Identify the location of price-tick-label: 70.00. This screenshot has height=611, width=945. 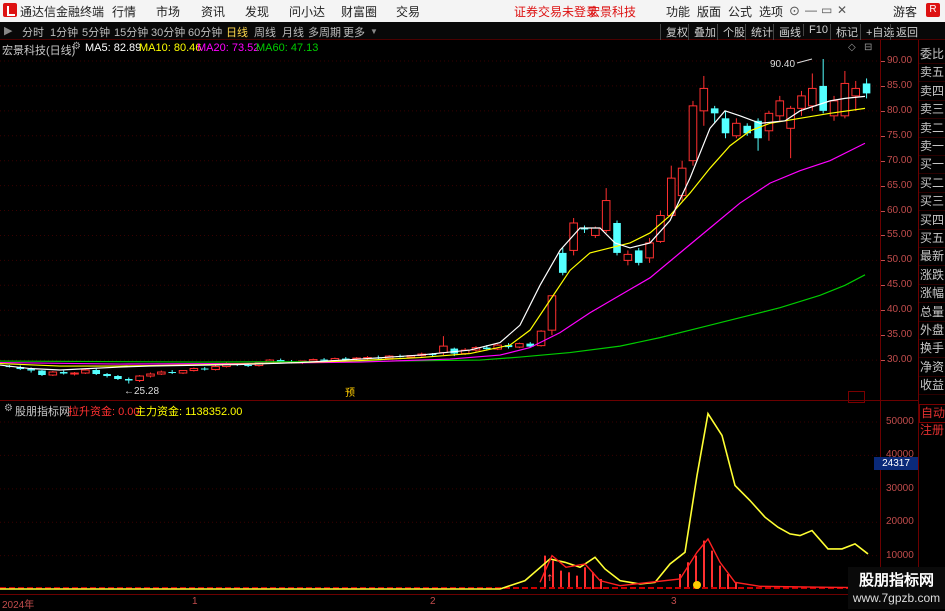
(900, 160).